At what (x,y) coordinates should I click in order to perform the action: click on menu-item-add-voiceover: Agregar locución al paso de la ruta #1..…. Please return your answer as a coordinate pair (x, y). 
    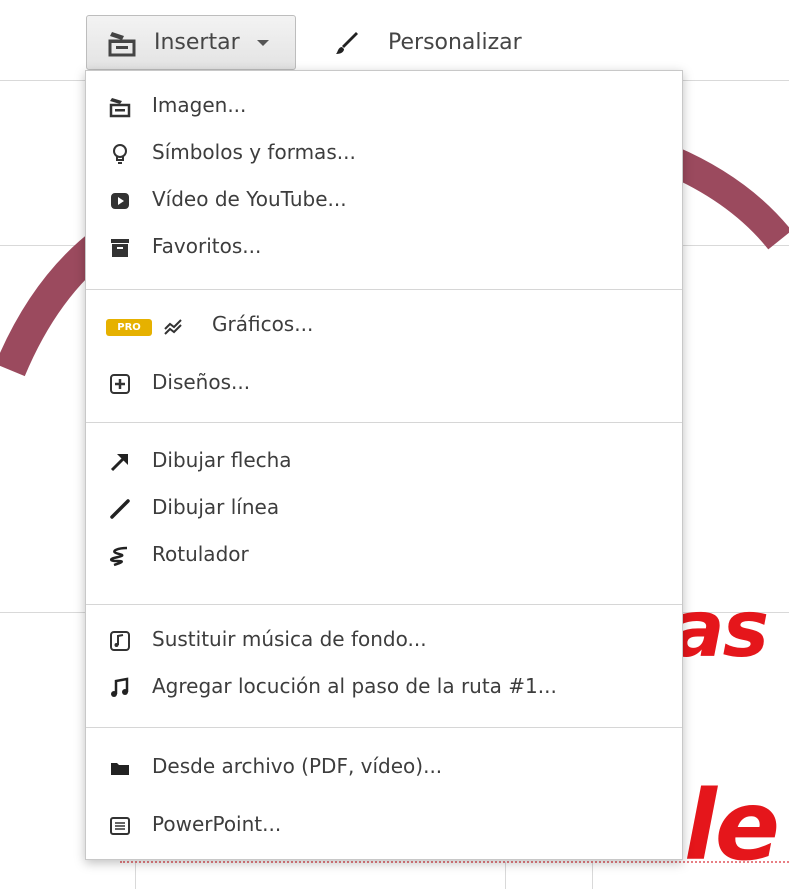
    Looking at the image, I should click on (384, 688).